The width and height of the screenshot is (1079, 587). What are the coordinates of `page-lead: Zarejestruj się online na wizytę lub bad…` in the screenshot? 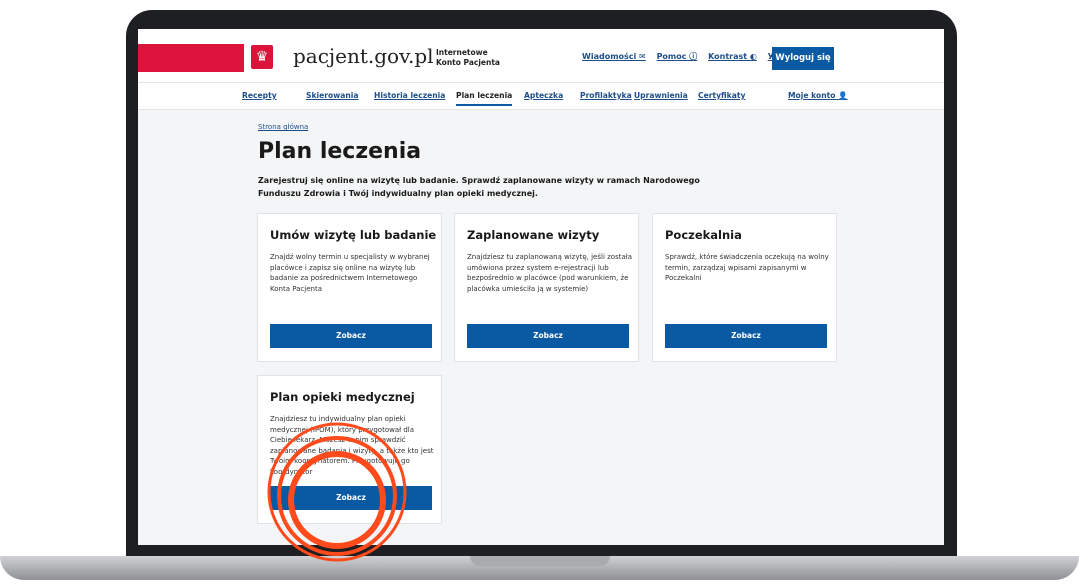 It's located at (479, 187).